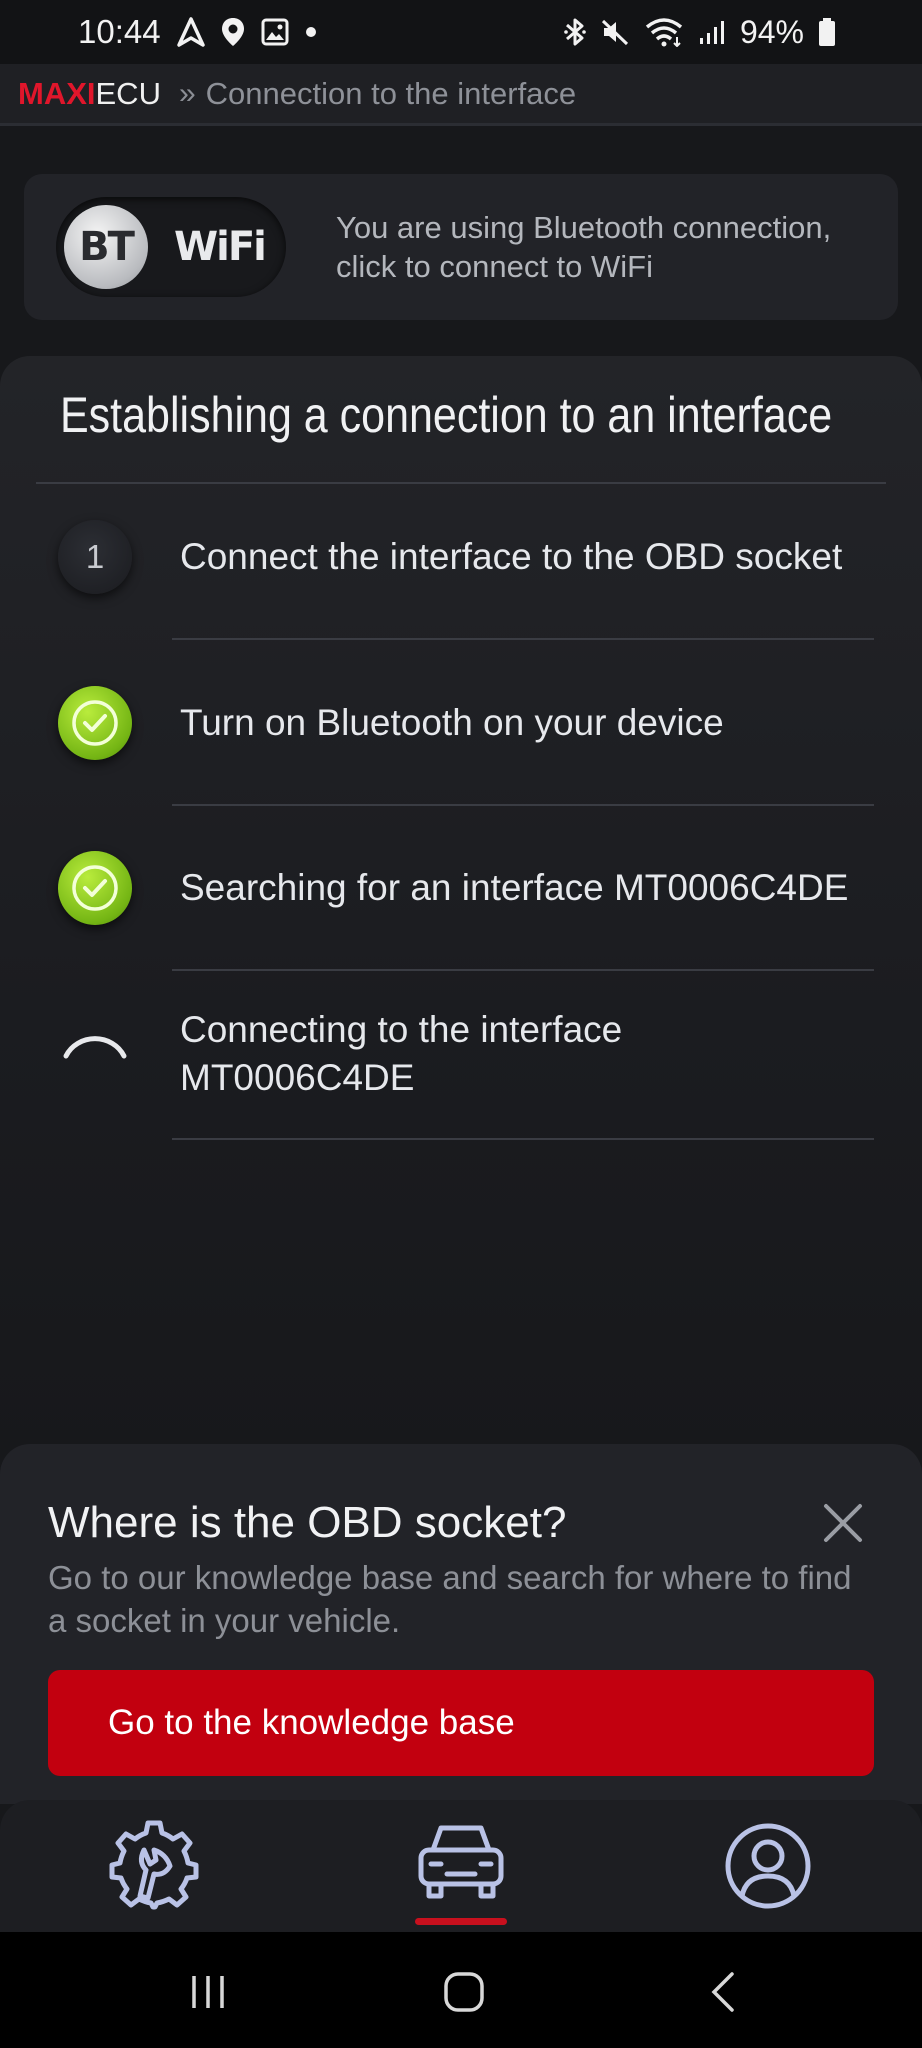 The height and width of the screenshot is (2048, 922). Describe the element at coordinates (514, 887) in the screenshot. I see `step-label: Searching for an interface MT0006C4DE` at that location.